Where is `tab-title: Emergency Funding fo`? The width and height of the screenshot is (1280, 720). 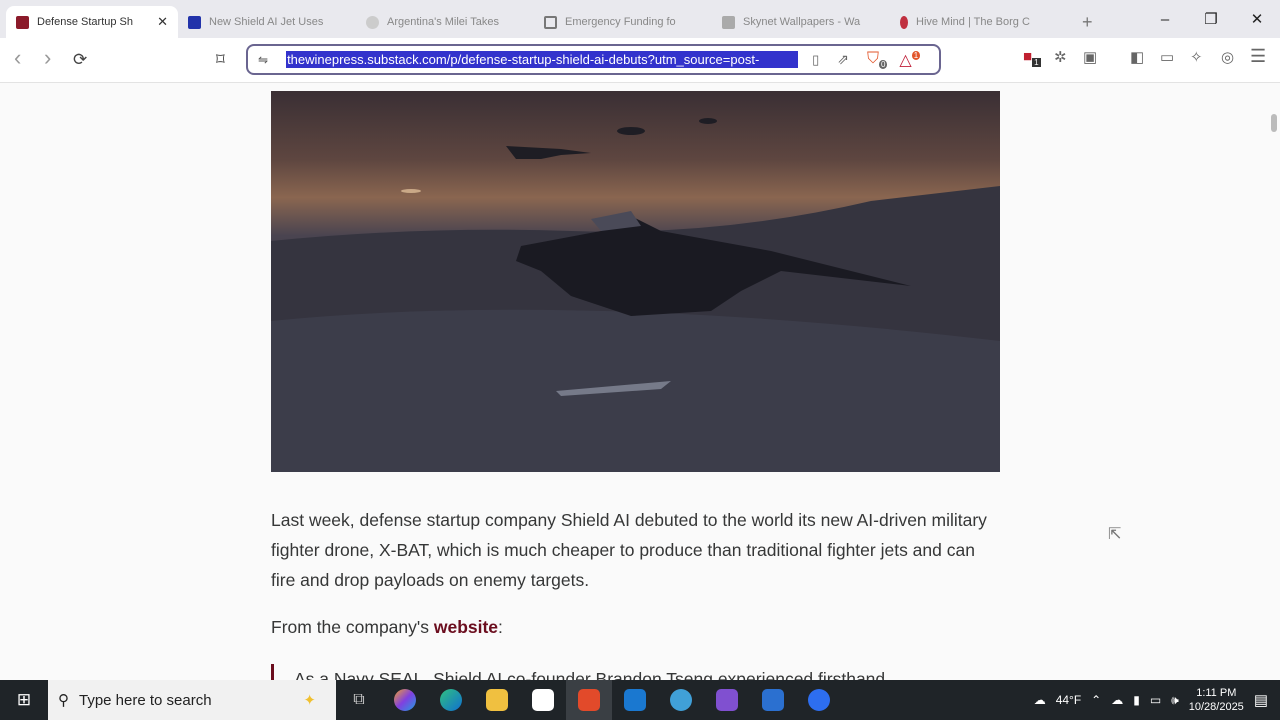
tab-title: Emergency Funding fo is located at coordinates (620, 22).